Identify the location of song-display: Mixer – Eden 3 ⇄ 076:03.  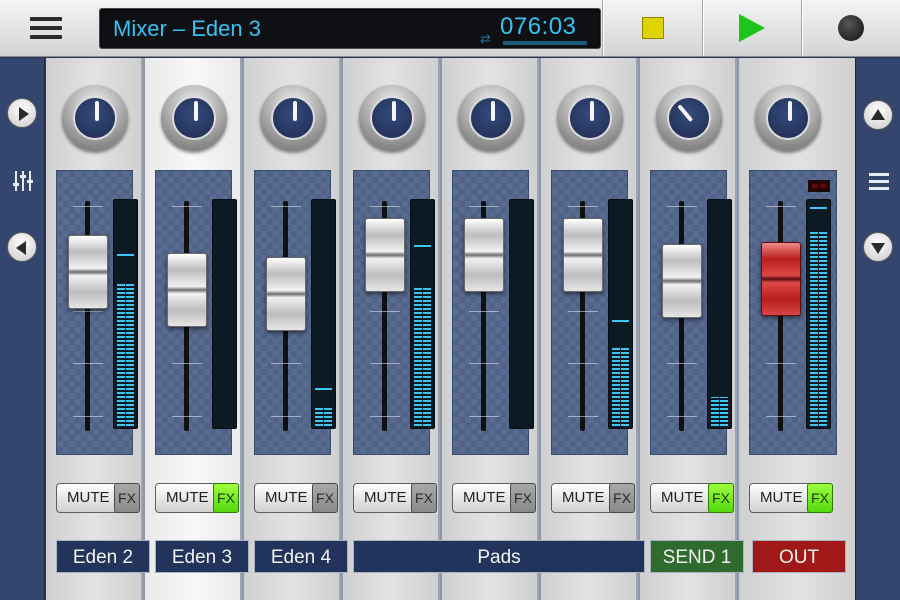
(350, 28).